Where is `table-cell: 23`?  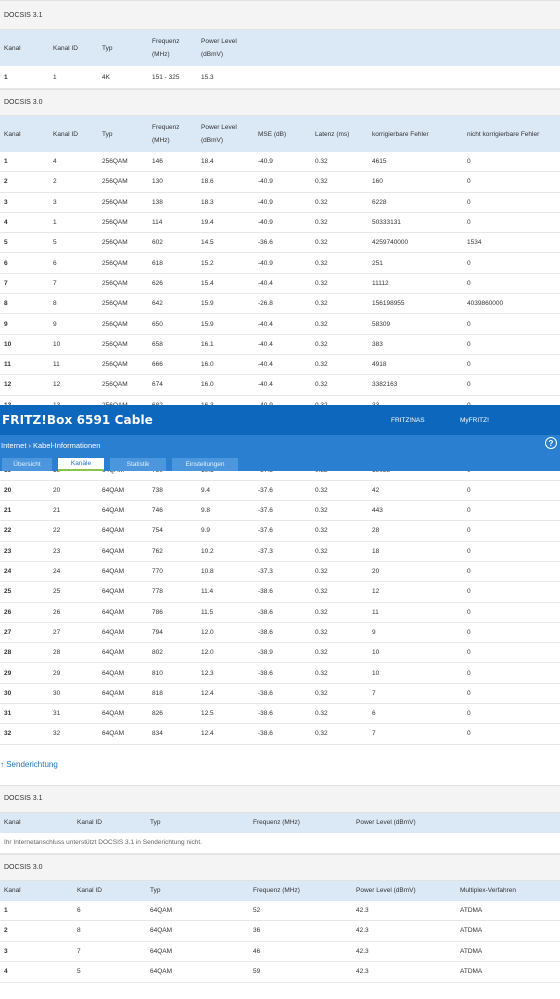 table-cell: 23 is located at coordinates (57, 551).